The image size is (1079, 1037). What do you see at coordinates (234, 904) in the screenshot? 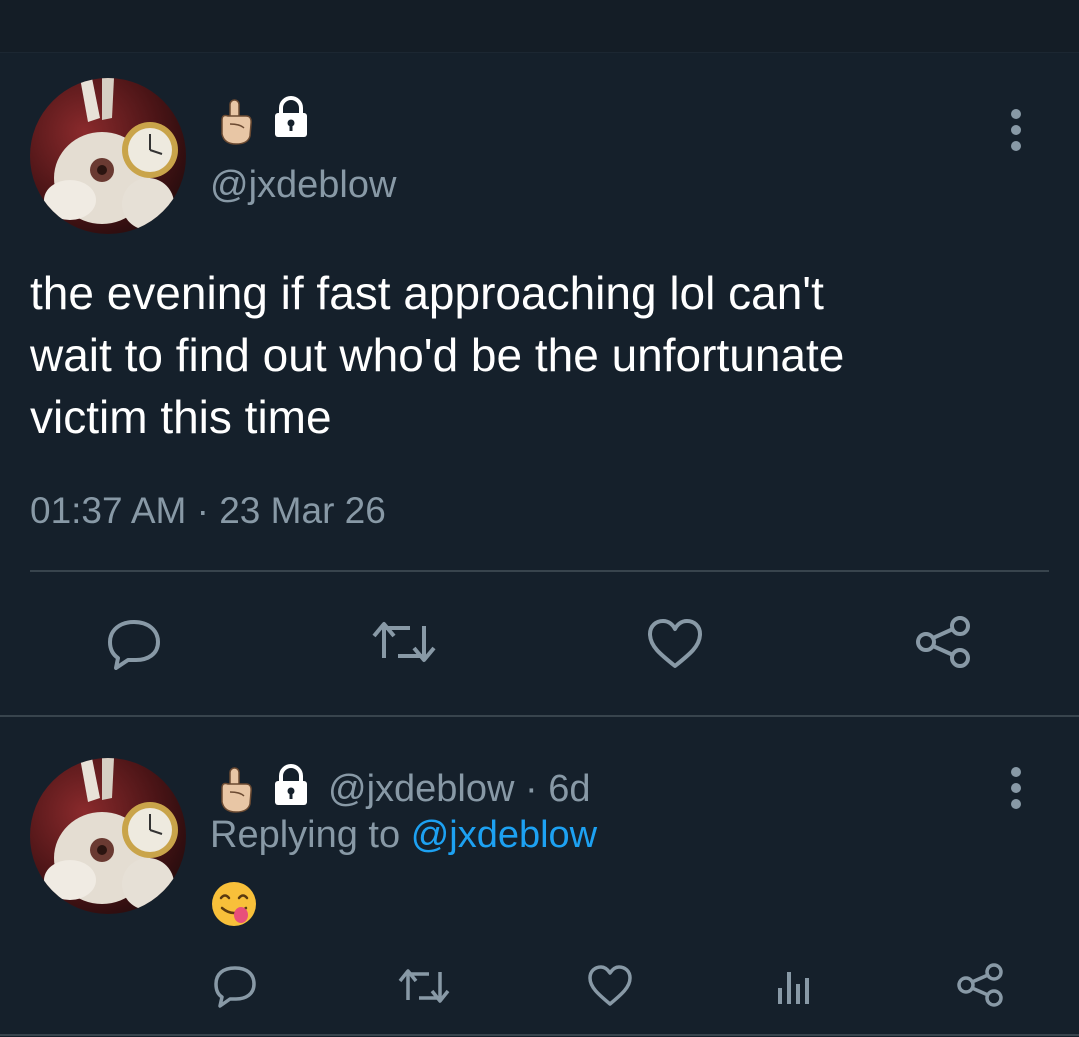
I see `yum-face-emoji` at bounding box center [234, 904].